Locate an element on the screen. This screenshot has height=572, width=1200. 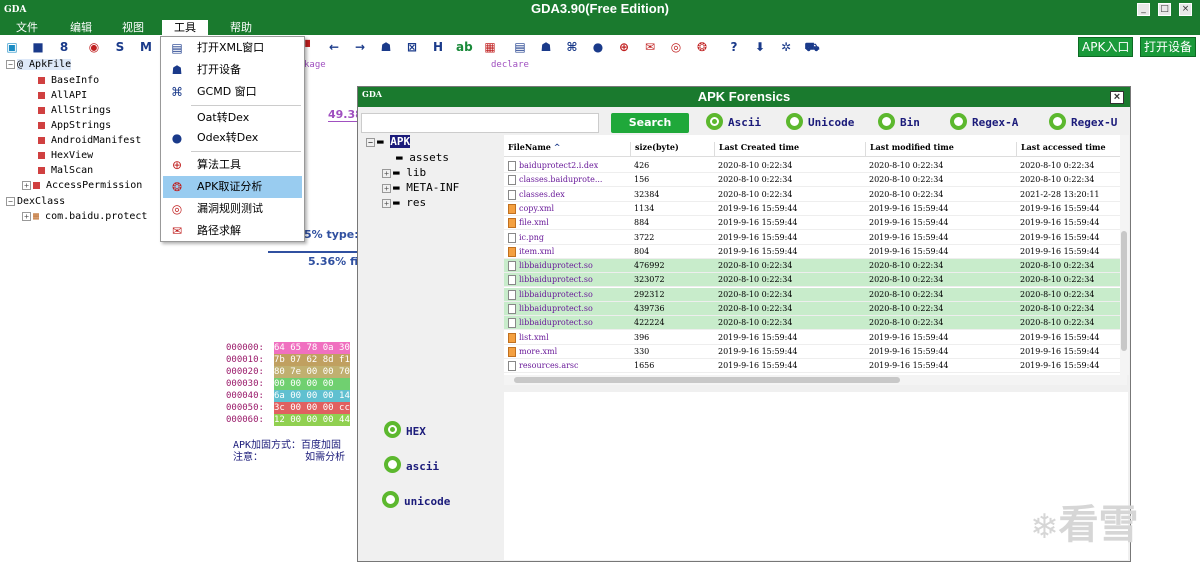
eye-icon: ◎ is located at coordinates (676, 47).